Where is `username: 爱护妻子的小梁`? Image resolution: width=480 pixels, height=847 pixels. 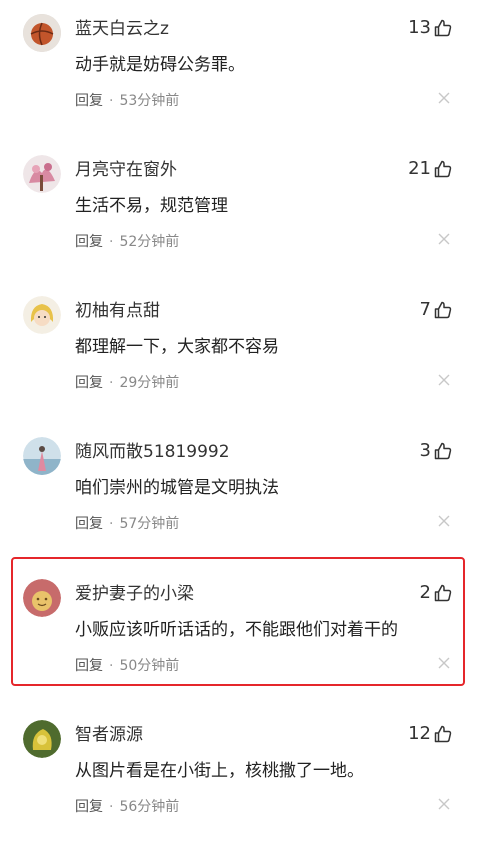 username: 爱护妻子的小梁 is located at coordinates (134, 594).